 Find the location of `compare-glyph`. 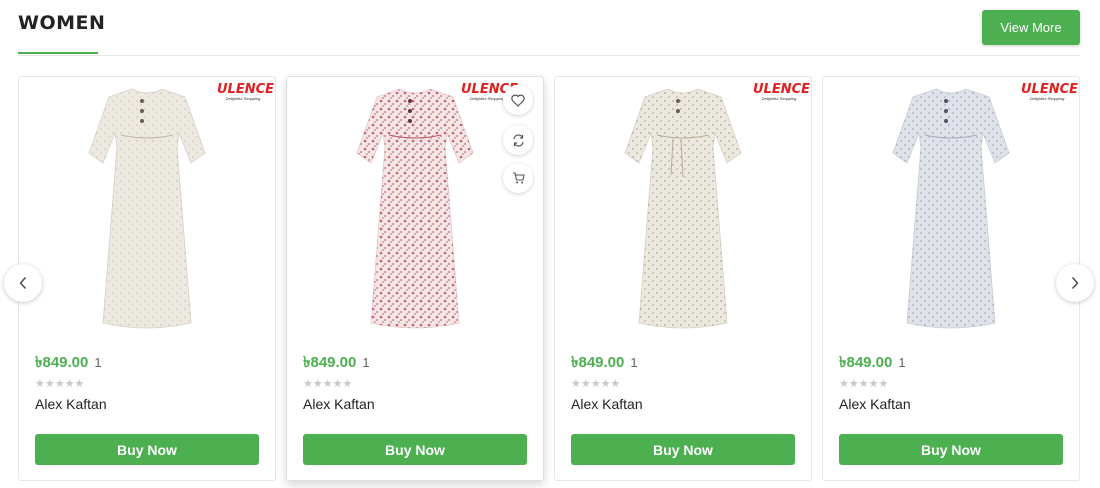

compare-glyph is located at coordinates (518, 140).